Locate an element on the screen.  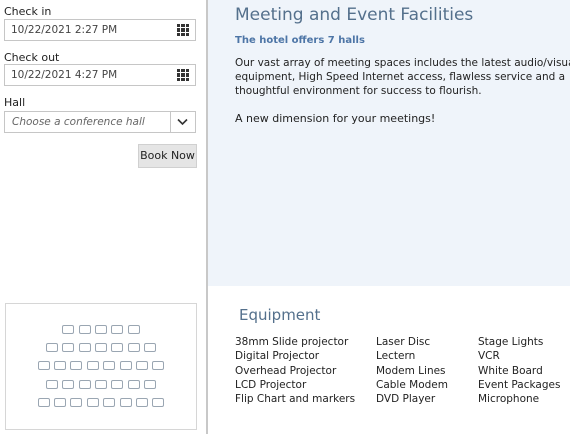
equipment-item: Lectern is located at coordinates (396, 356).